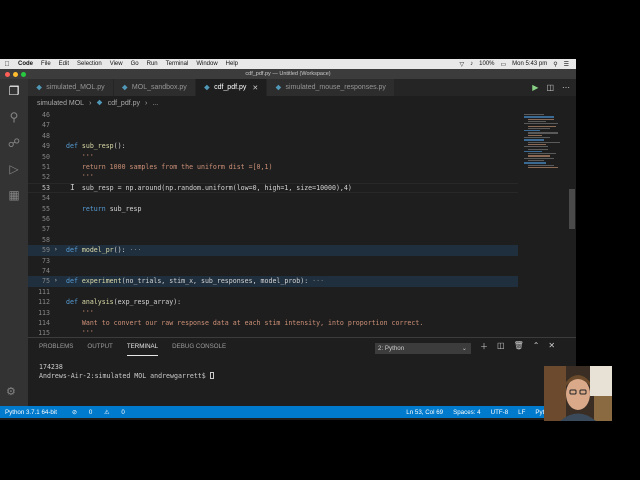 This screenshot has height=480, width=640. Describe the element at coordinates (177, 64) in the screenshot. I see `menu-terminal: Terminal` at that location.